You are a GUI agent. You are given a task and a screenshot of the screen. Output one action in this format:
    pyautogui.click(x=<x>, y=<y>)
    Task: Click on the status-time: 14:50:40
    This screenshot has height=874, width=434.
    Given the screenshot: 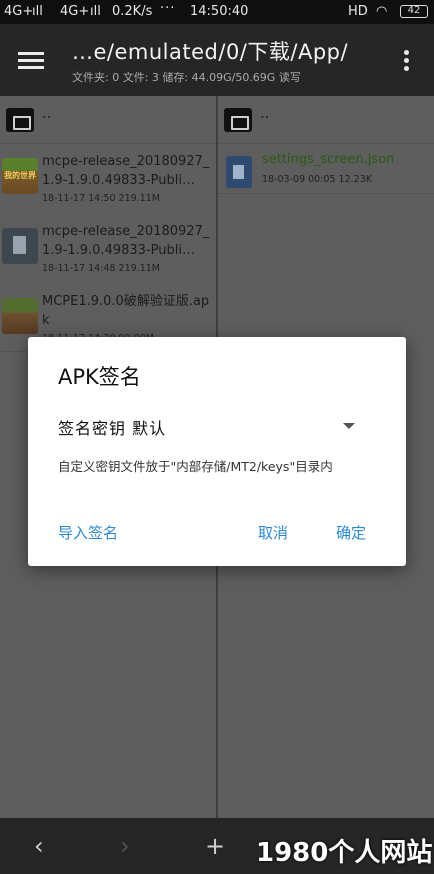 What is the action you would take?
    pyautogui.click(x=219, y=11)
    